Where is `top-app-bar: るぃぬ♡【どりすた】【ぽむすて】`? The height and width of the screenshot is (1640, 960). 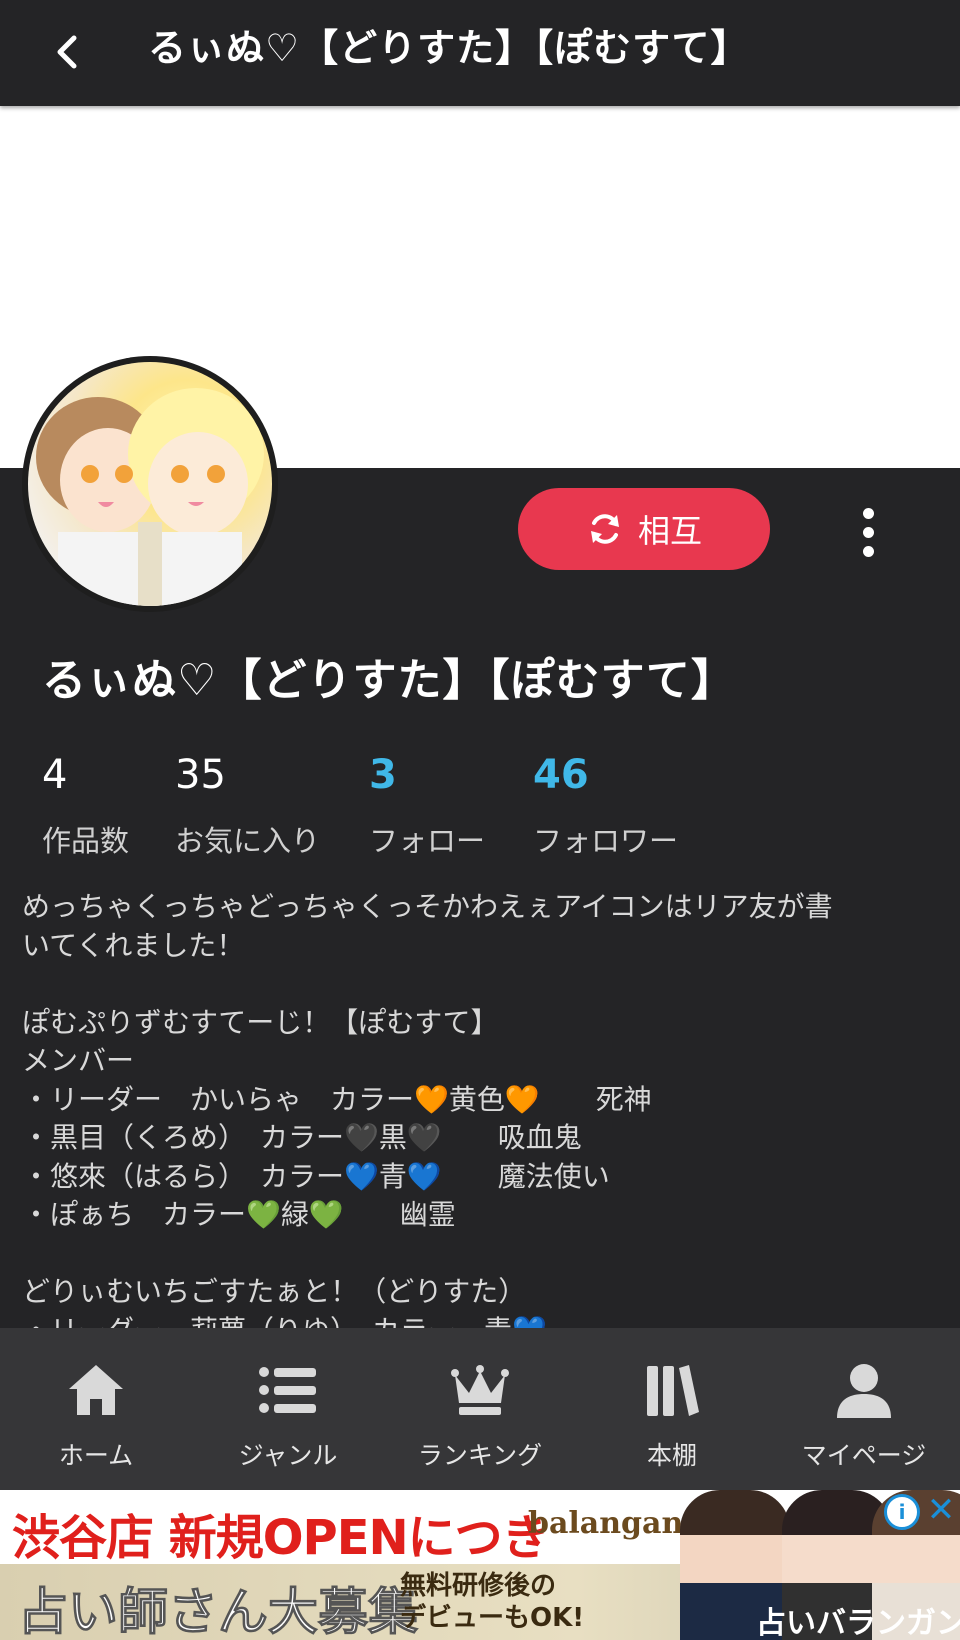
top-app-bar: るぃぬ♡【どりすた】【ぽむすて】 is located at coordinates (480, 53).